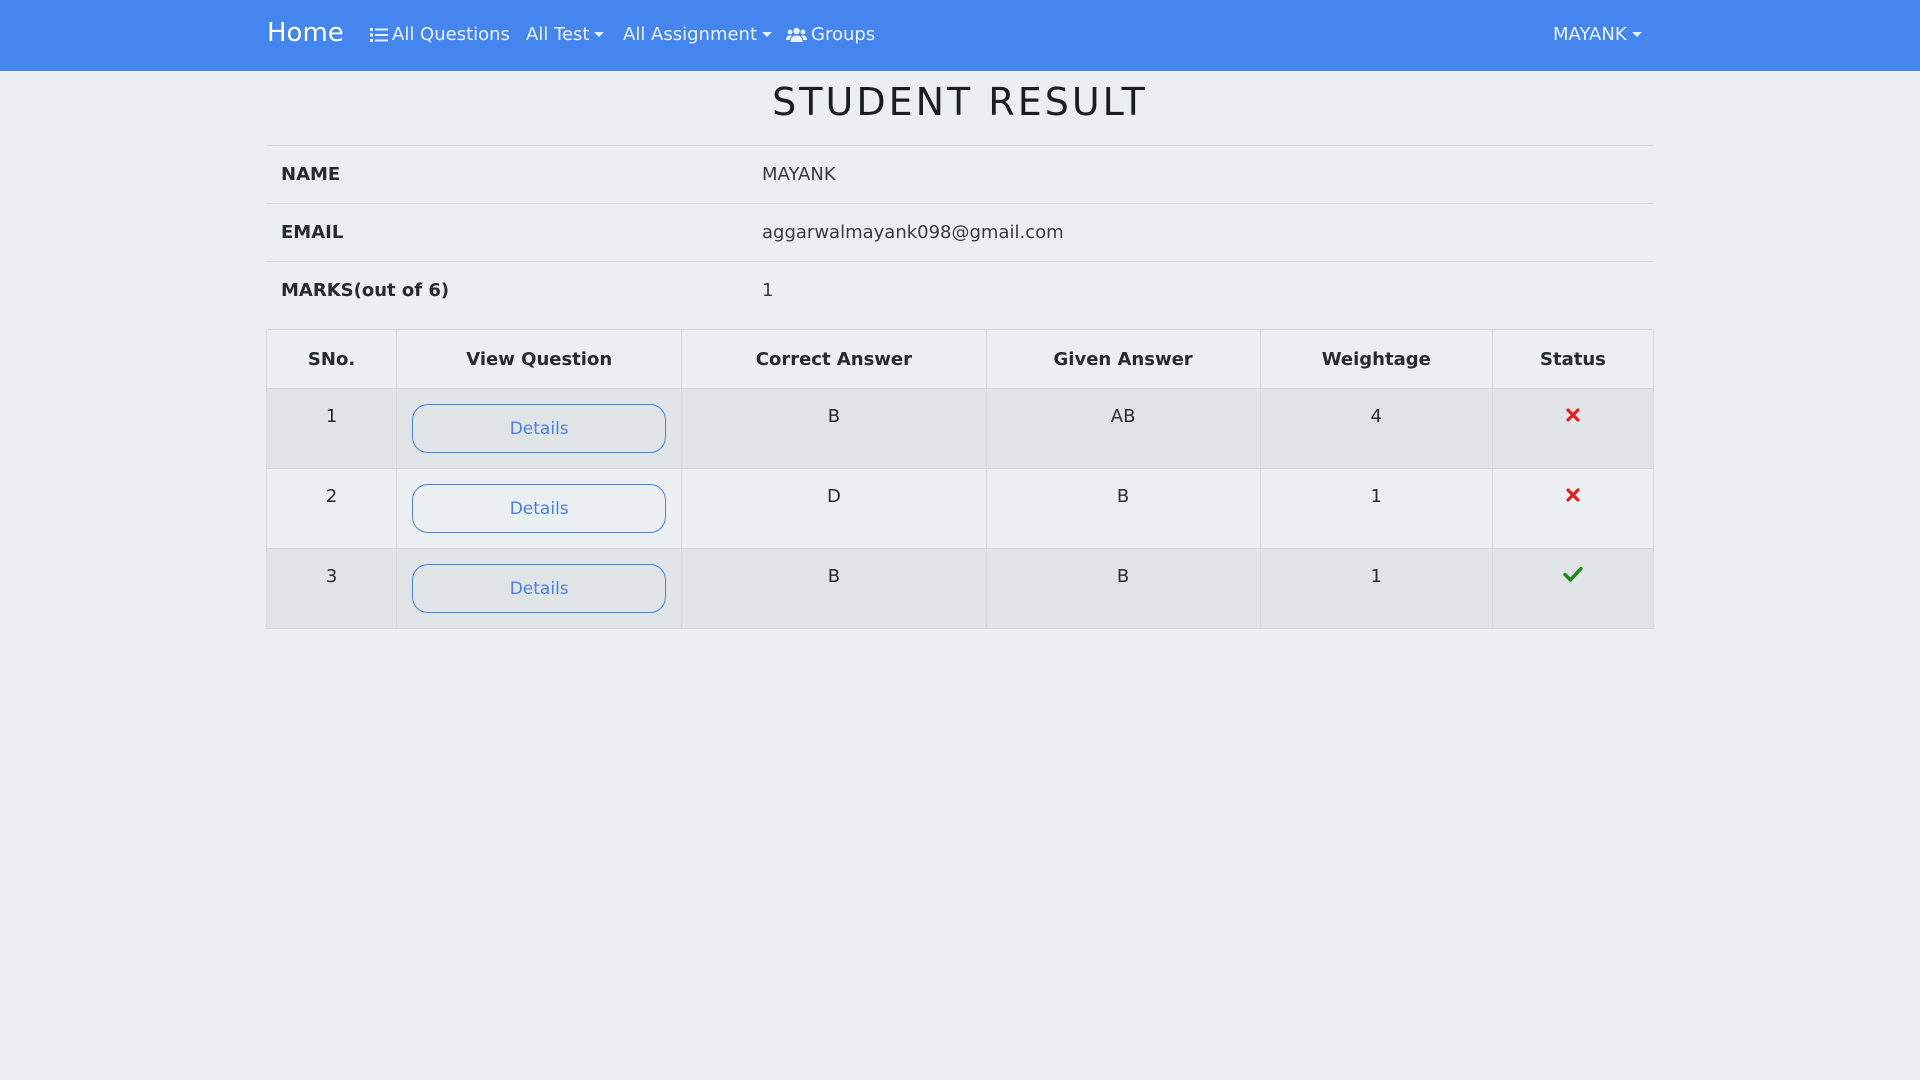 The height and width of the screenshot is (1080, 1920). I want to click on page-title: STUDENT RESULT, so click(960, 102).